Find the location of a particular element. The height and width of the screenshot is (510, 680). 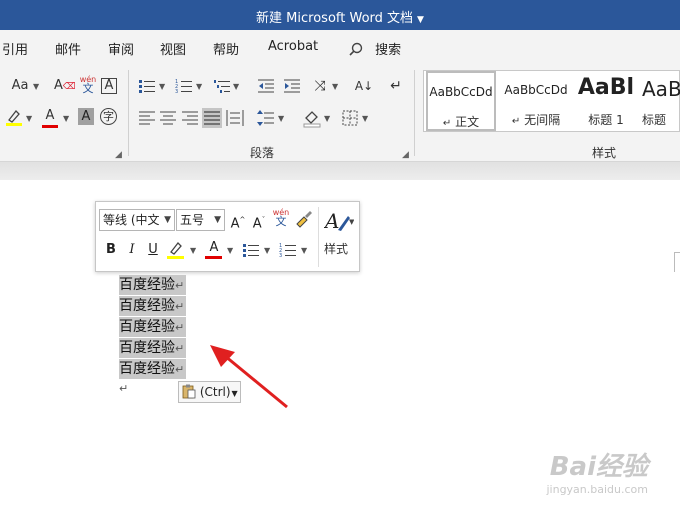

highlight-color-button is located at coordinates (14, 118).